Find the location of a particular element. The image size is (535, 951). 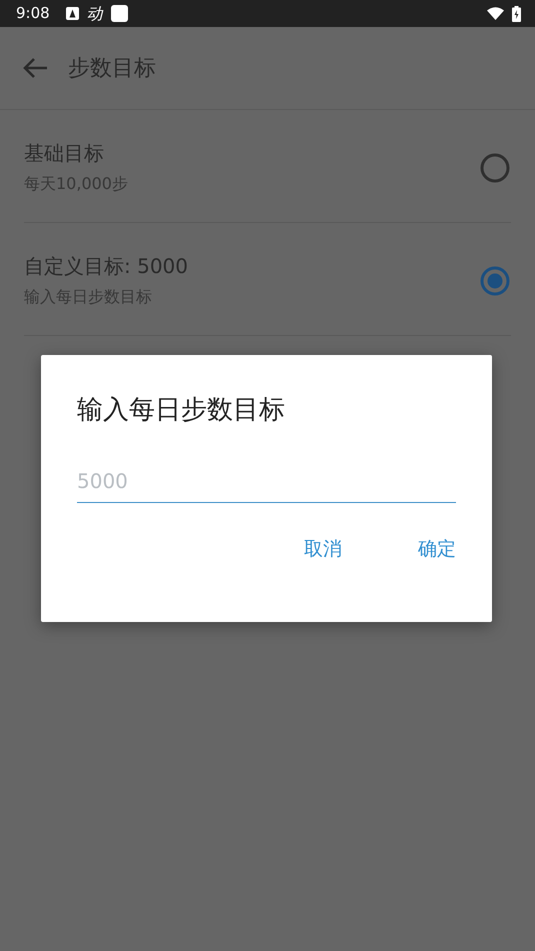

option-title: 自定义目标: 5000 is located at coordinates (106, 266).